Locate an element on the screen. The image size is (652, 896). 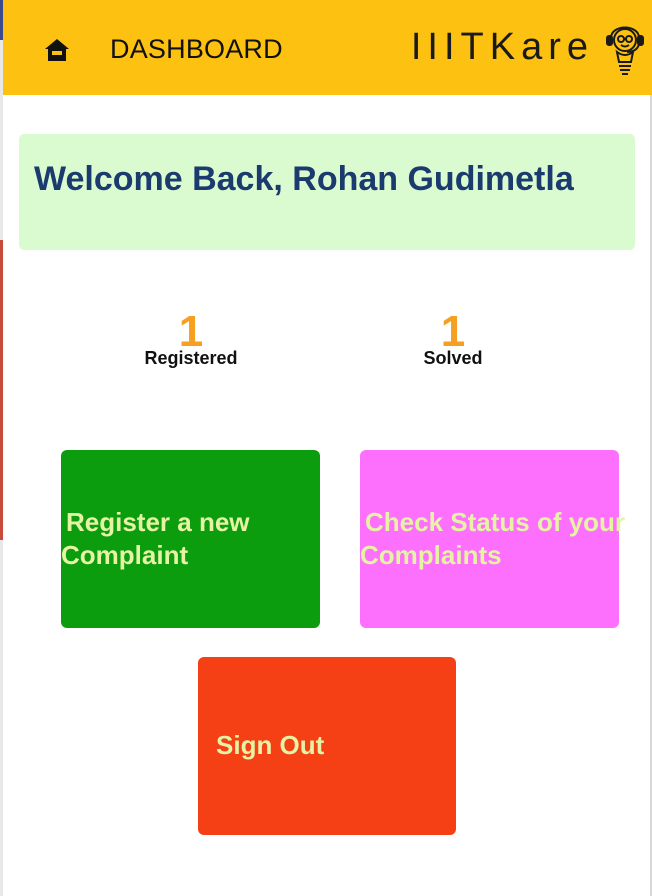
app-header: DASHBOARD IIITKare is located at coordinates (327, 47).